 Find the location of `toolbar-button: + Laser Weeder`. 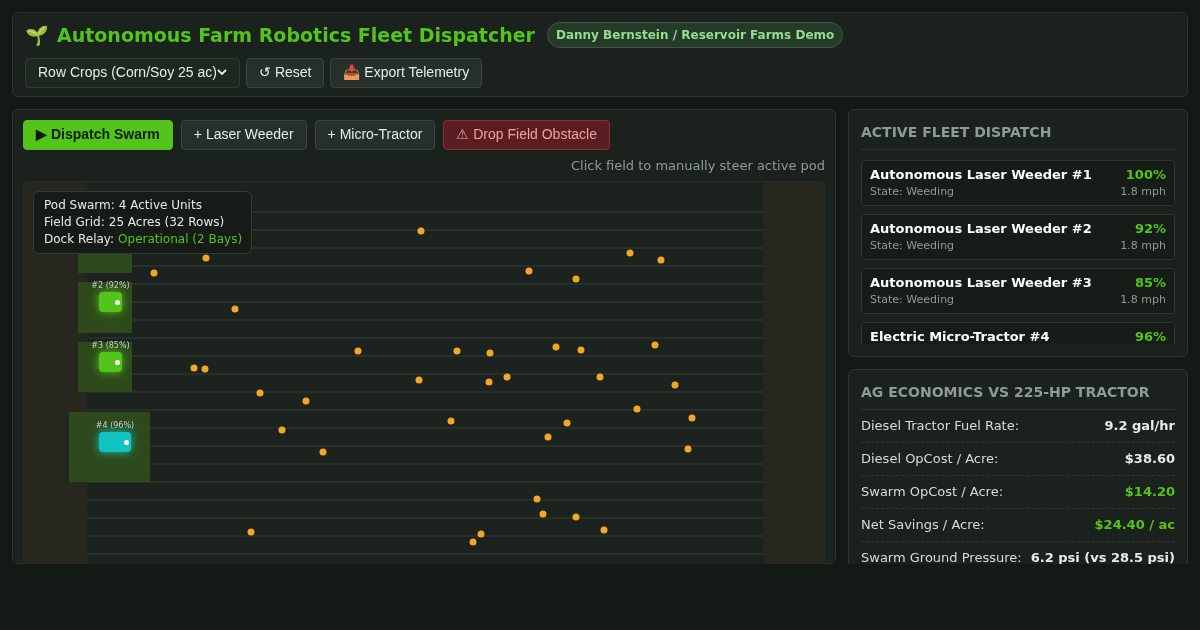

toolbar-button: + Laser Weeder is located at coordinates (243, 134).